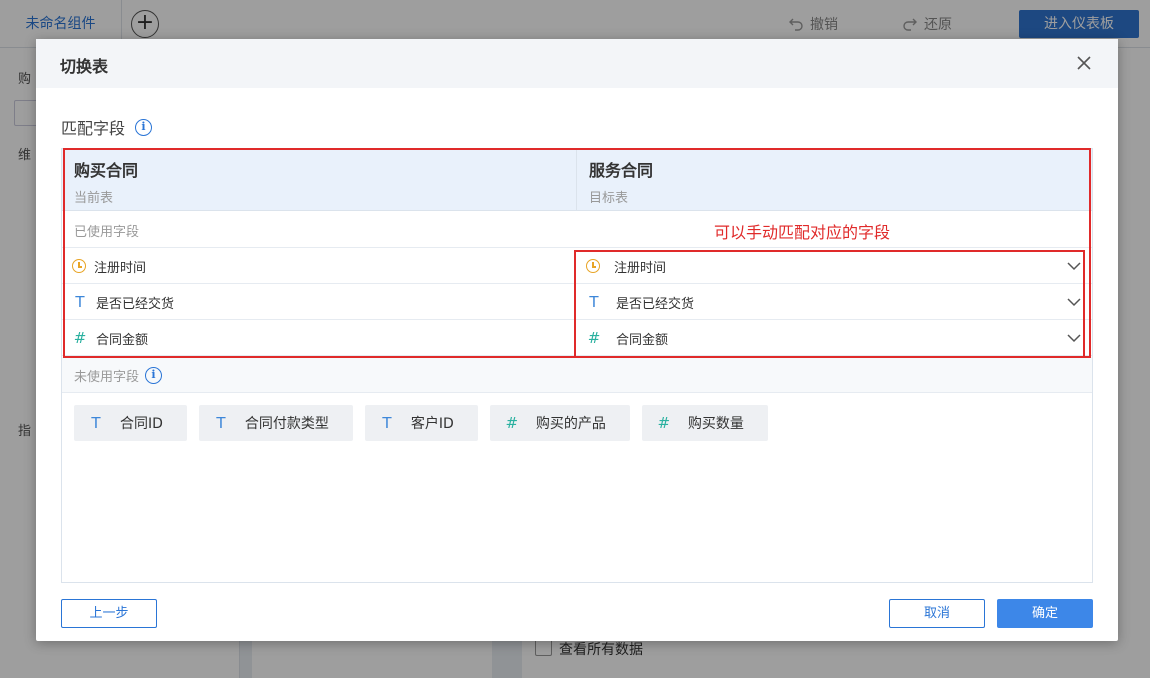 The height and width of the screenshot is (678, 1150). Describe the element at coordinates (109, 613) in the screenshot. I see `previous-step-button: 上一步` at that location.